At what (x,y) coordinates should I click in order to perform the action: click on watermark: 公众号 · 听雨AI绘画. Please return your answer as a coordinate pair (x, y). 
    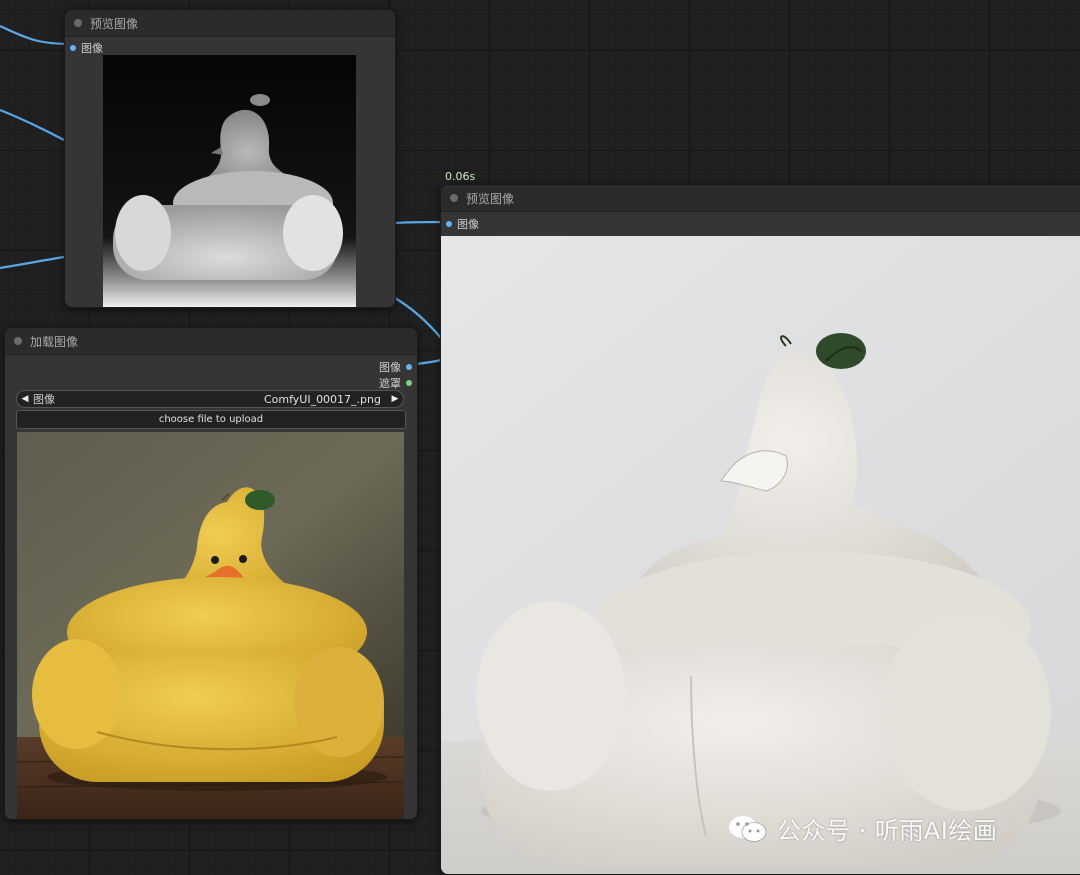
    Looking at the image, I should click on (862, 828).